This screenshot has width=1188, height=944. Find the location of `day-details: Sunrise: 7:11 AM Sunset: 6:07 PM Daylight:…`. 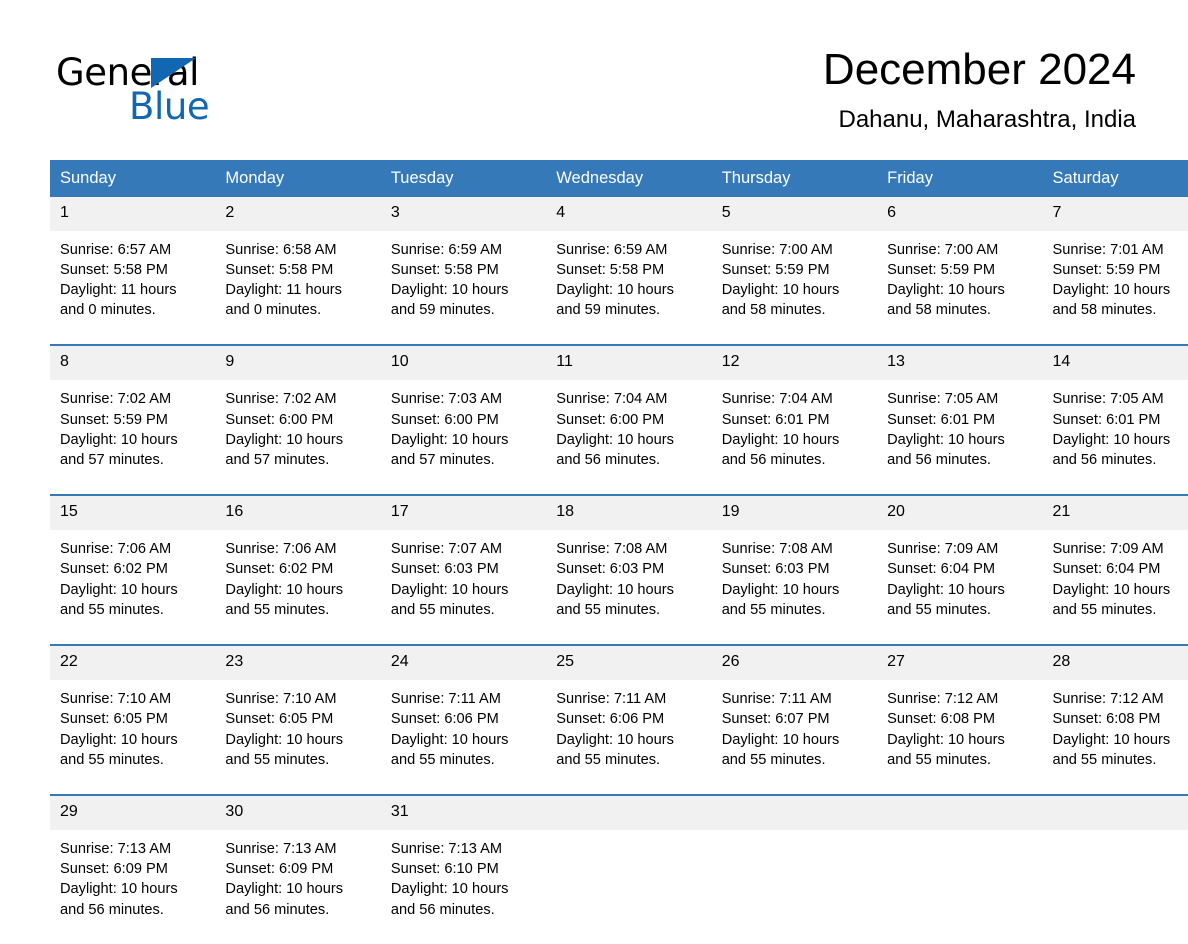

day-details: Sunrise: 7:11 AM Sunset: 6:07 PM Daylight:… is located at coordinates (794, 737).